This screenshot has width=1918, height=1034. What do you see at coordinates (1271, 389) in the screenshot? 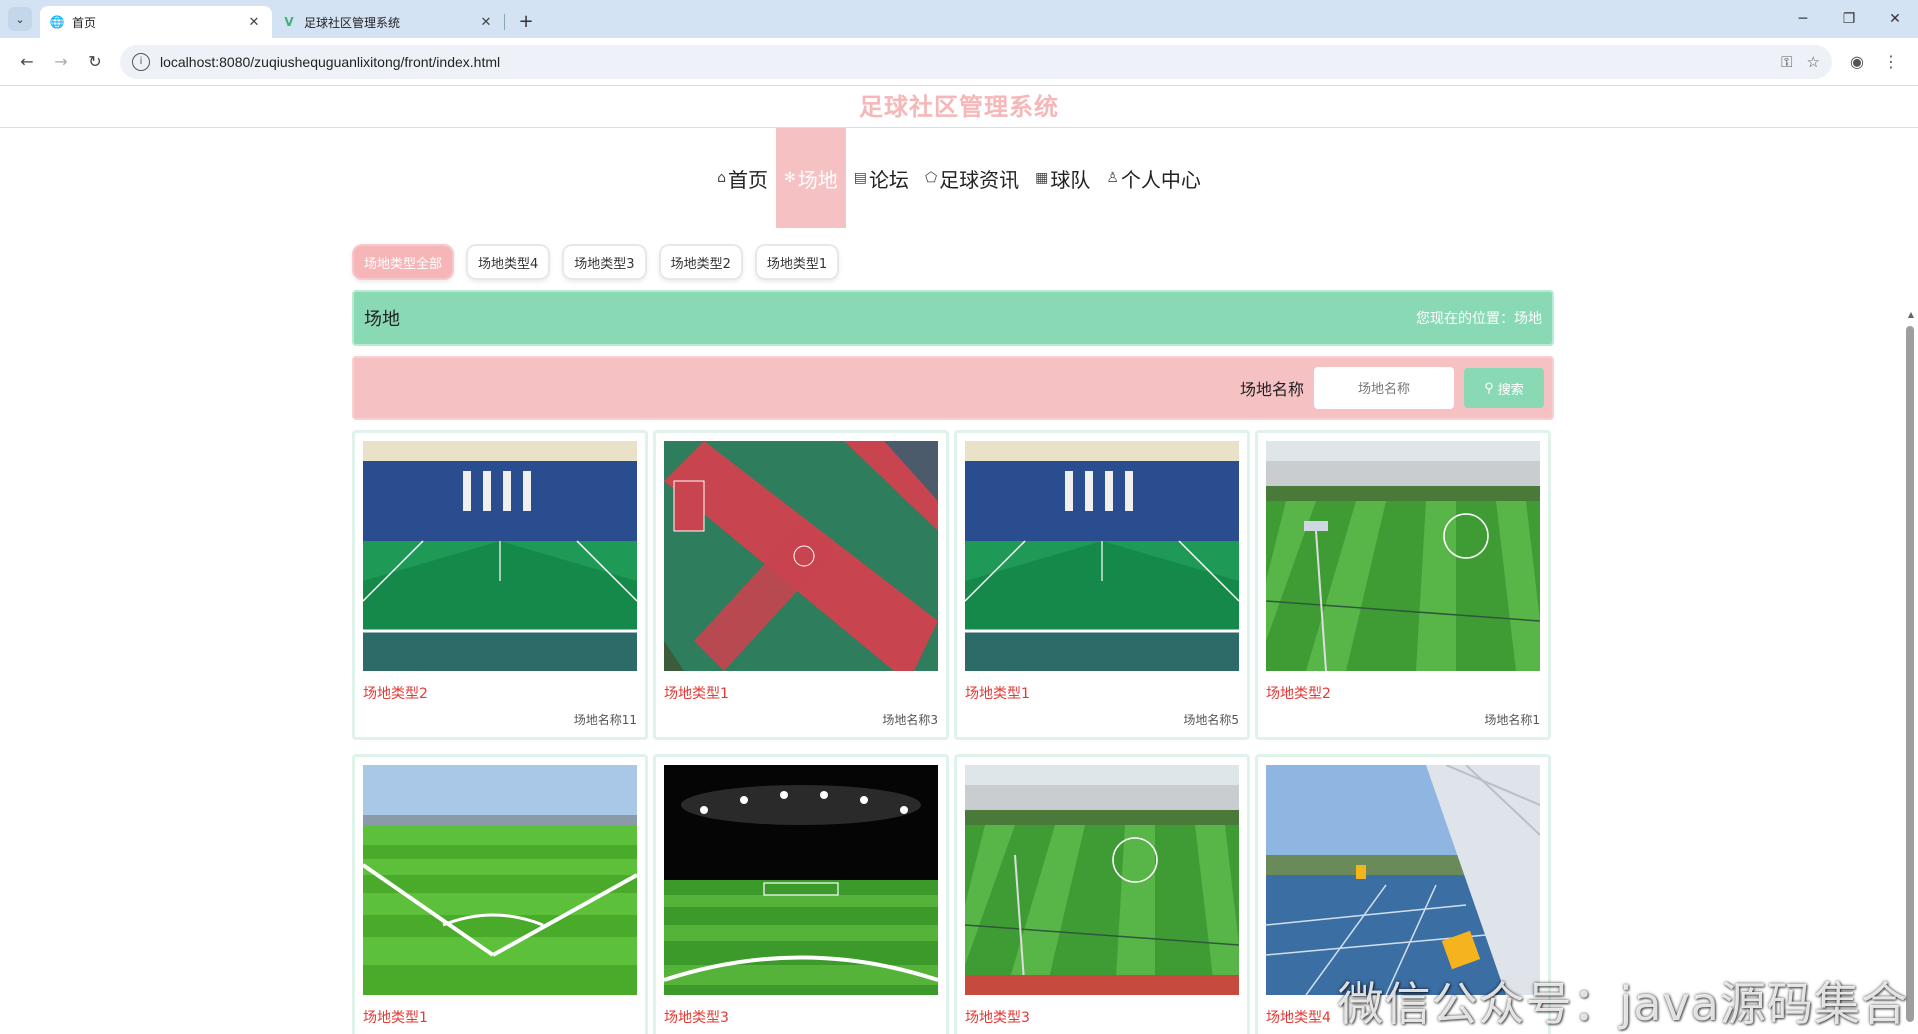
I see `search-label: 场地名称` at bounding box center [1271, 389].